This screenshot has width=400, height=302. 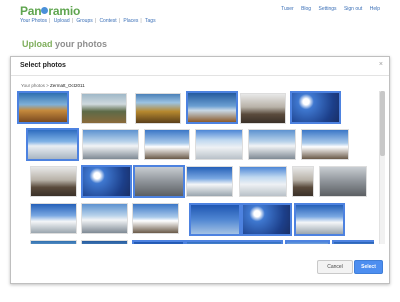 What do you see at coordinates (368, 267) in the screenshot?
I see `select-button: Select` at bounding box center [368, 267].